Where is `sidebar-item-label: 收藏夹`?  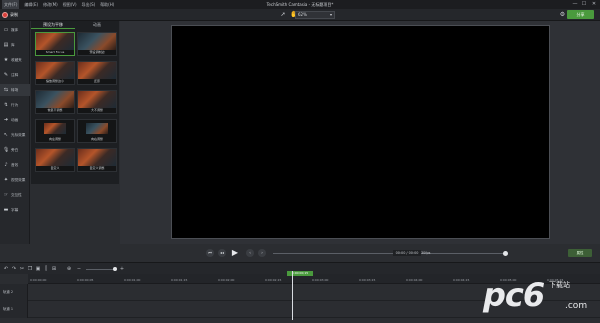
sidebar-item-label: 收藏夹 is located at coordinates (16, 59).